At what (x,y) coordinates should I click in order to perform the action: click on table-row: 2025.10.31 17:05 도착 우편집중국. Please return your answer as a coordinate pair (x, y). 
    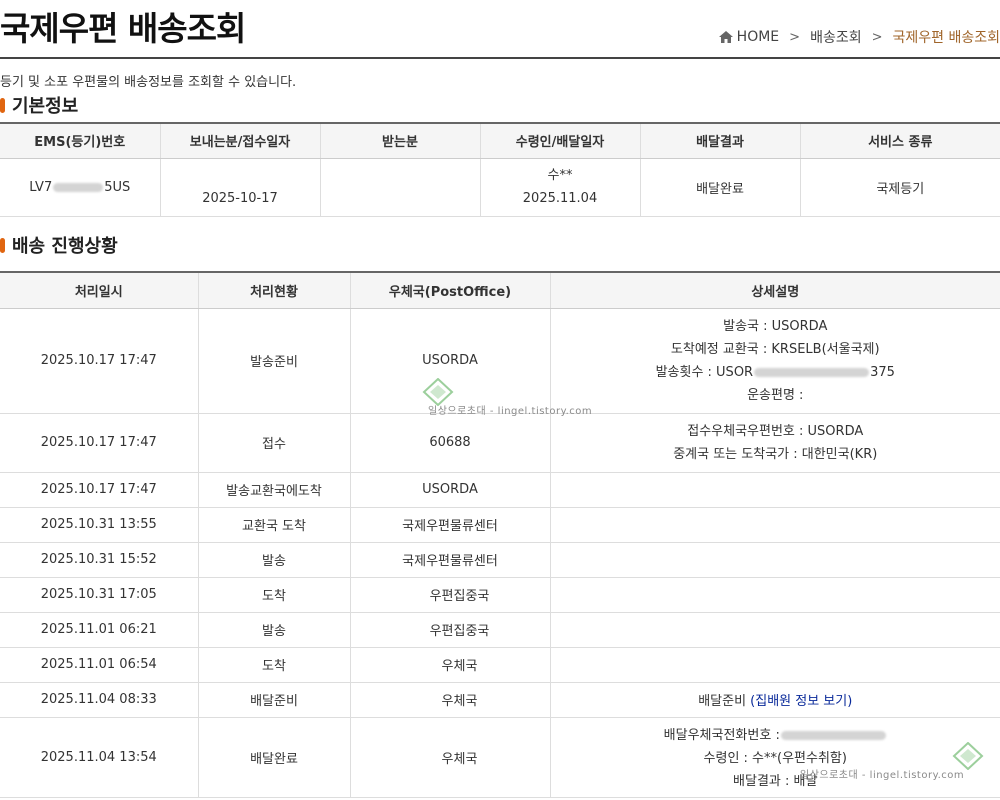
    Looking at the image, I should click on (500, 595).